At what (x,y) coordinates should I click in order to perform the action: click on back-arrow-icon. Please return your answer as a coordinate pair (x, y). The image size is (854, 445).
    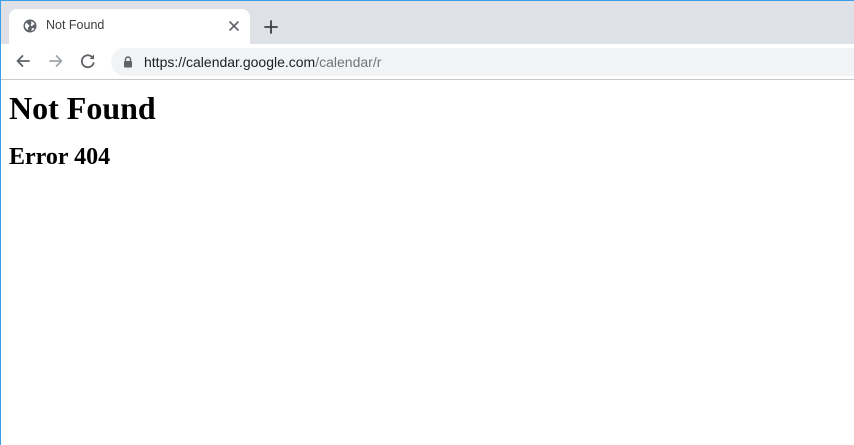
    Looking at the image, I should click on (23, 61).